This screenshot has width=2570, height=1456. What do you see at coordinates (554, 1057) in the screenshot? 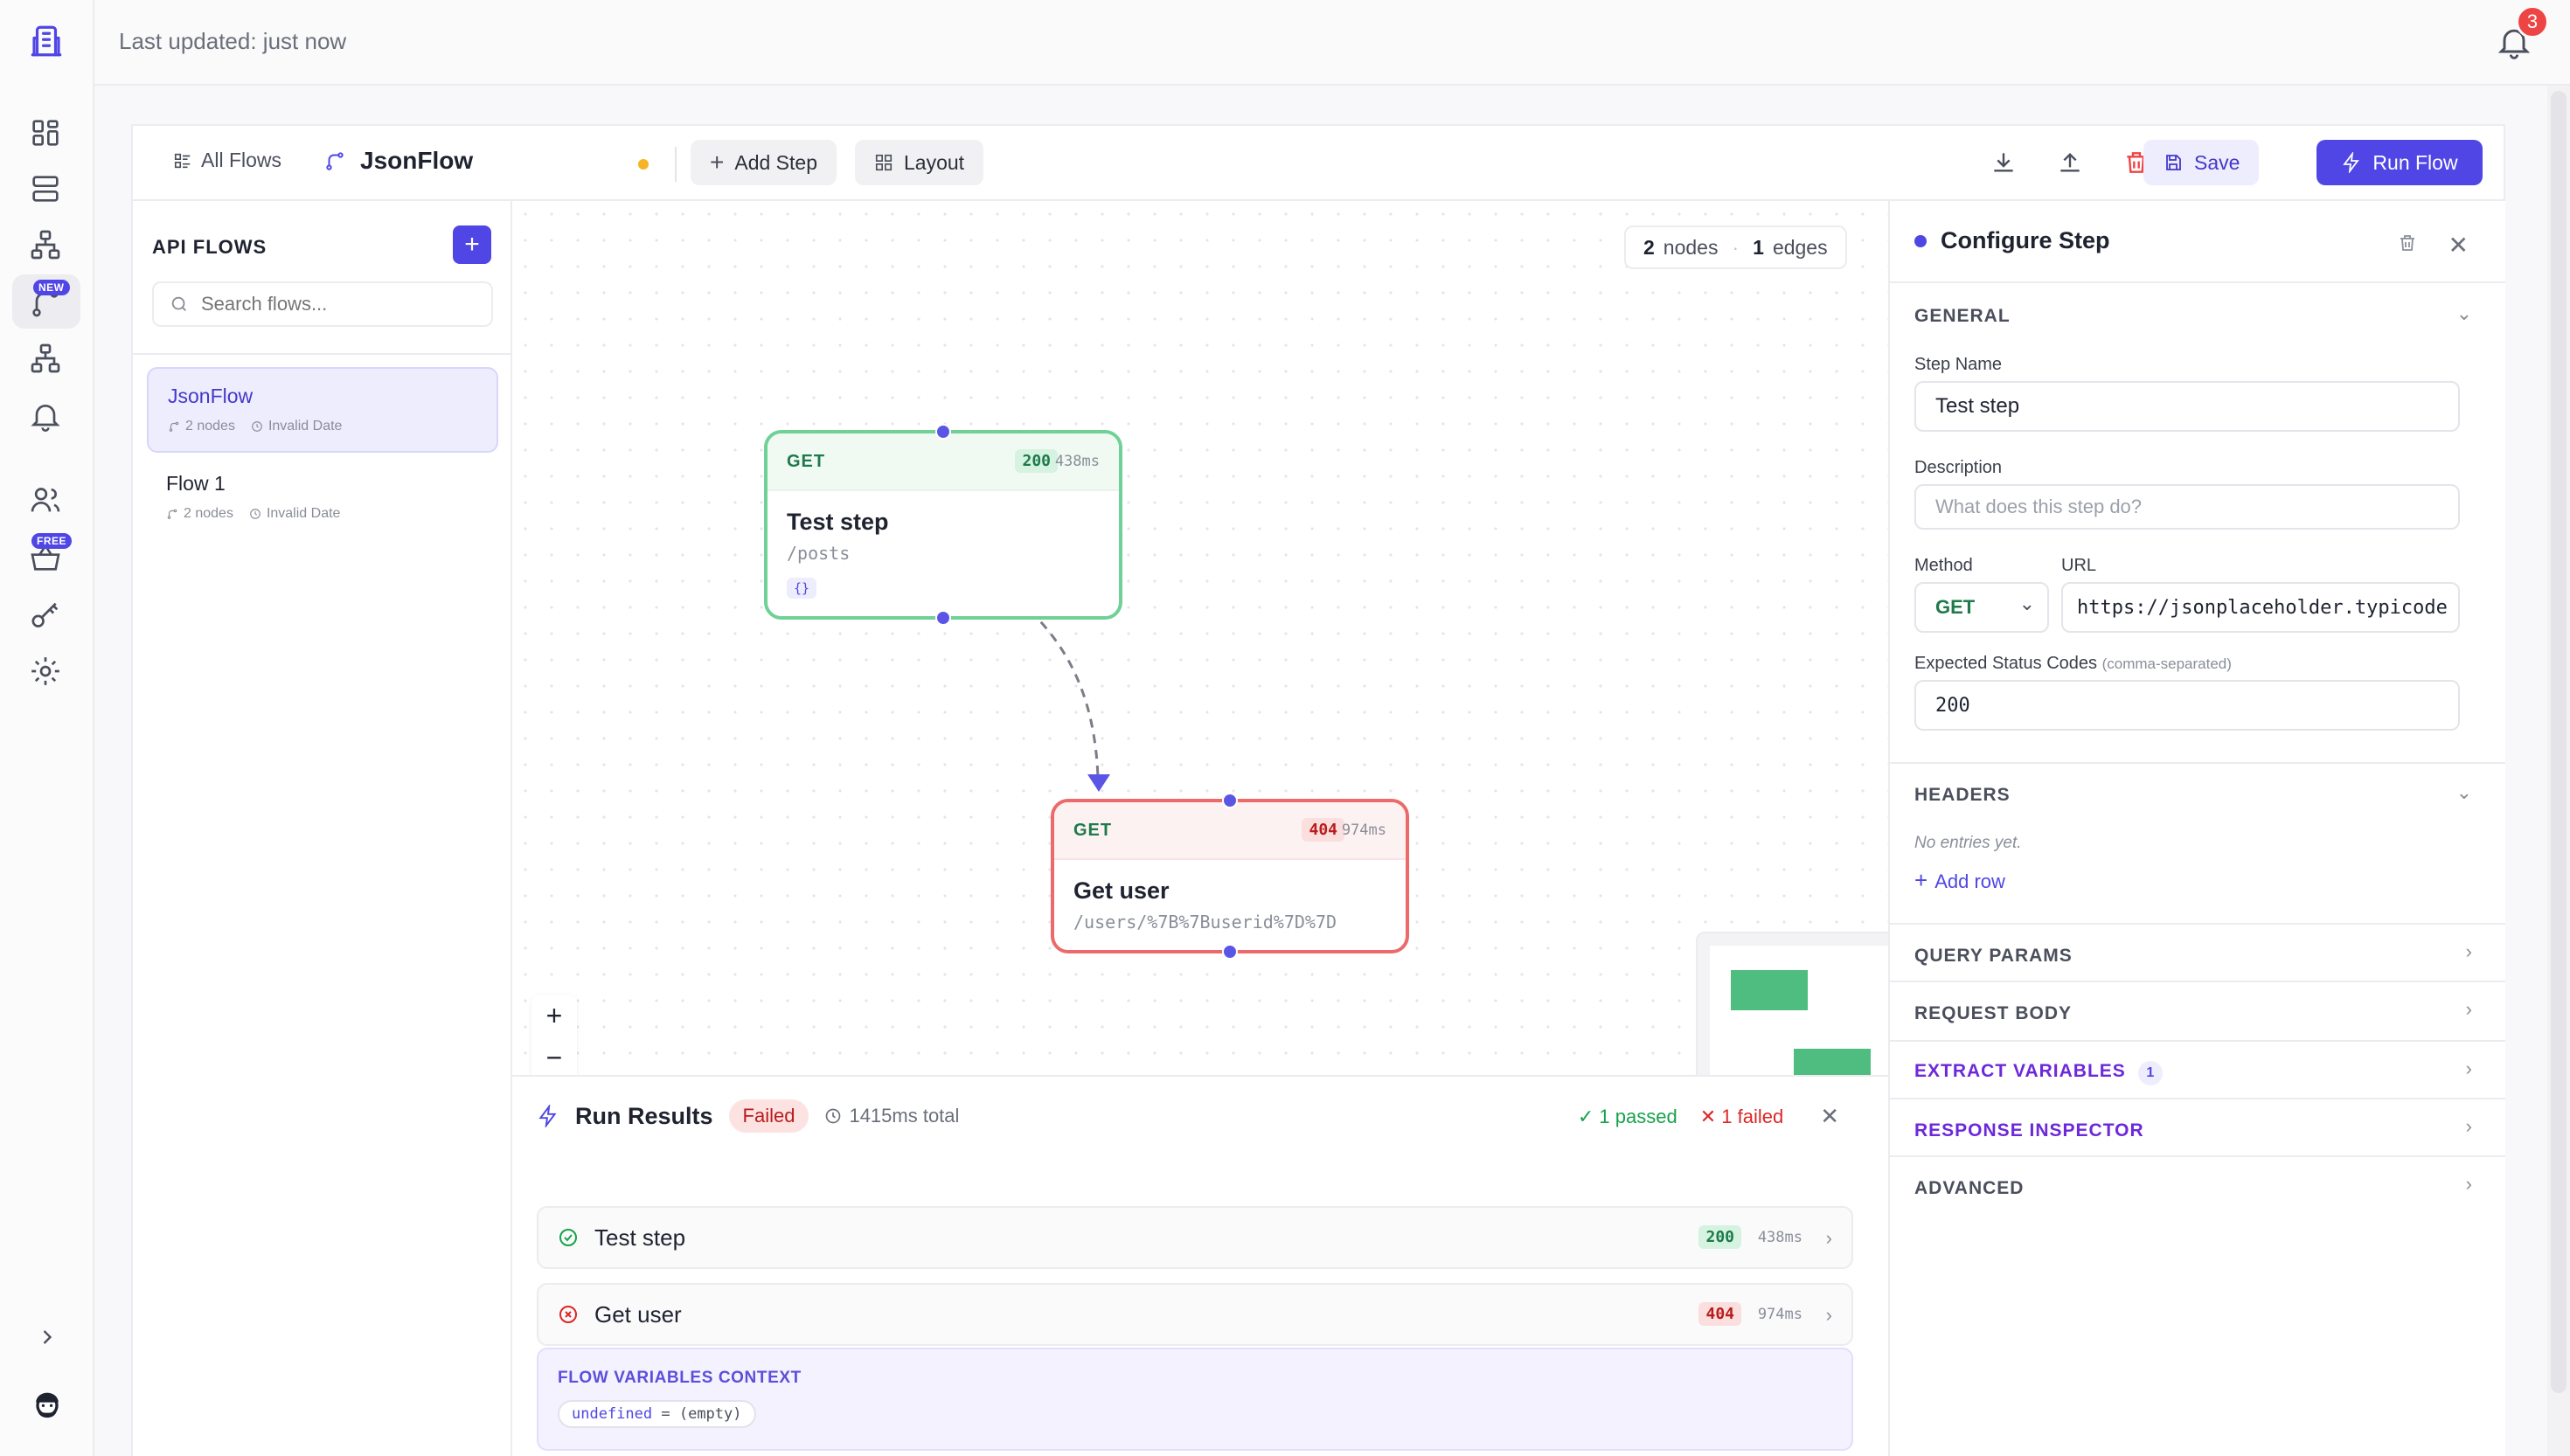
I see `zoom-out-button: −` at bounding box center [554, 1057].